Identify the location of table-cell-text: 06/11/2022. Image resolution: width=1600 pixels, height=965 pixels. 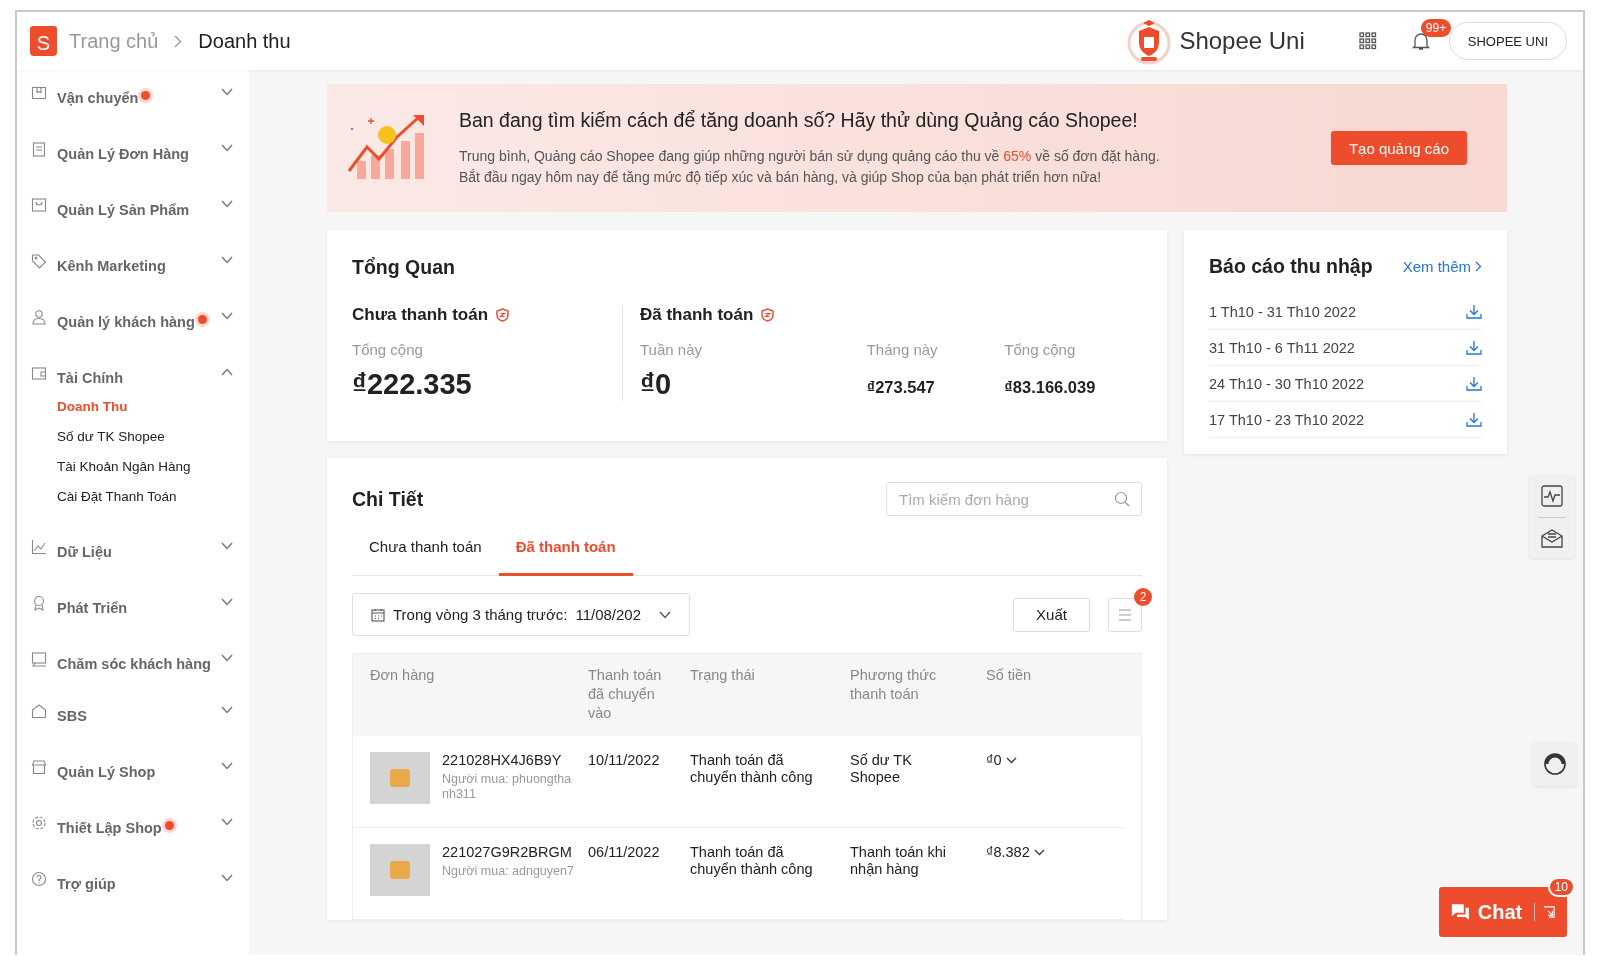
(624, 853).